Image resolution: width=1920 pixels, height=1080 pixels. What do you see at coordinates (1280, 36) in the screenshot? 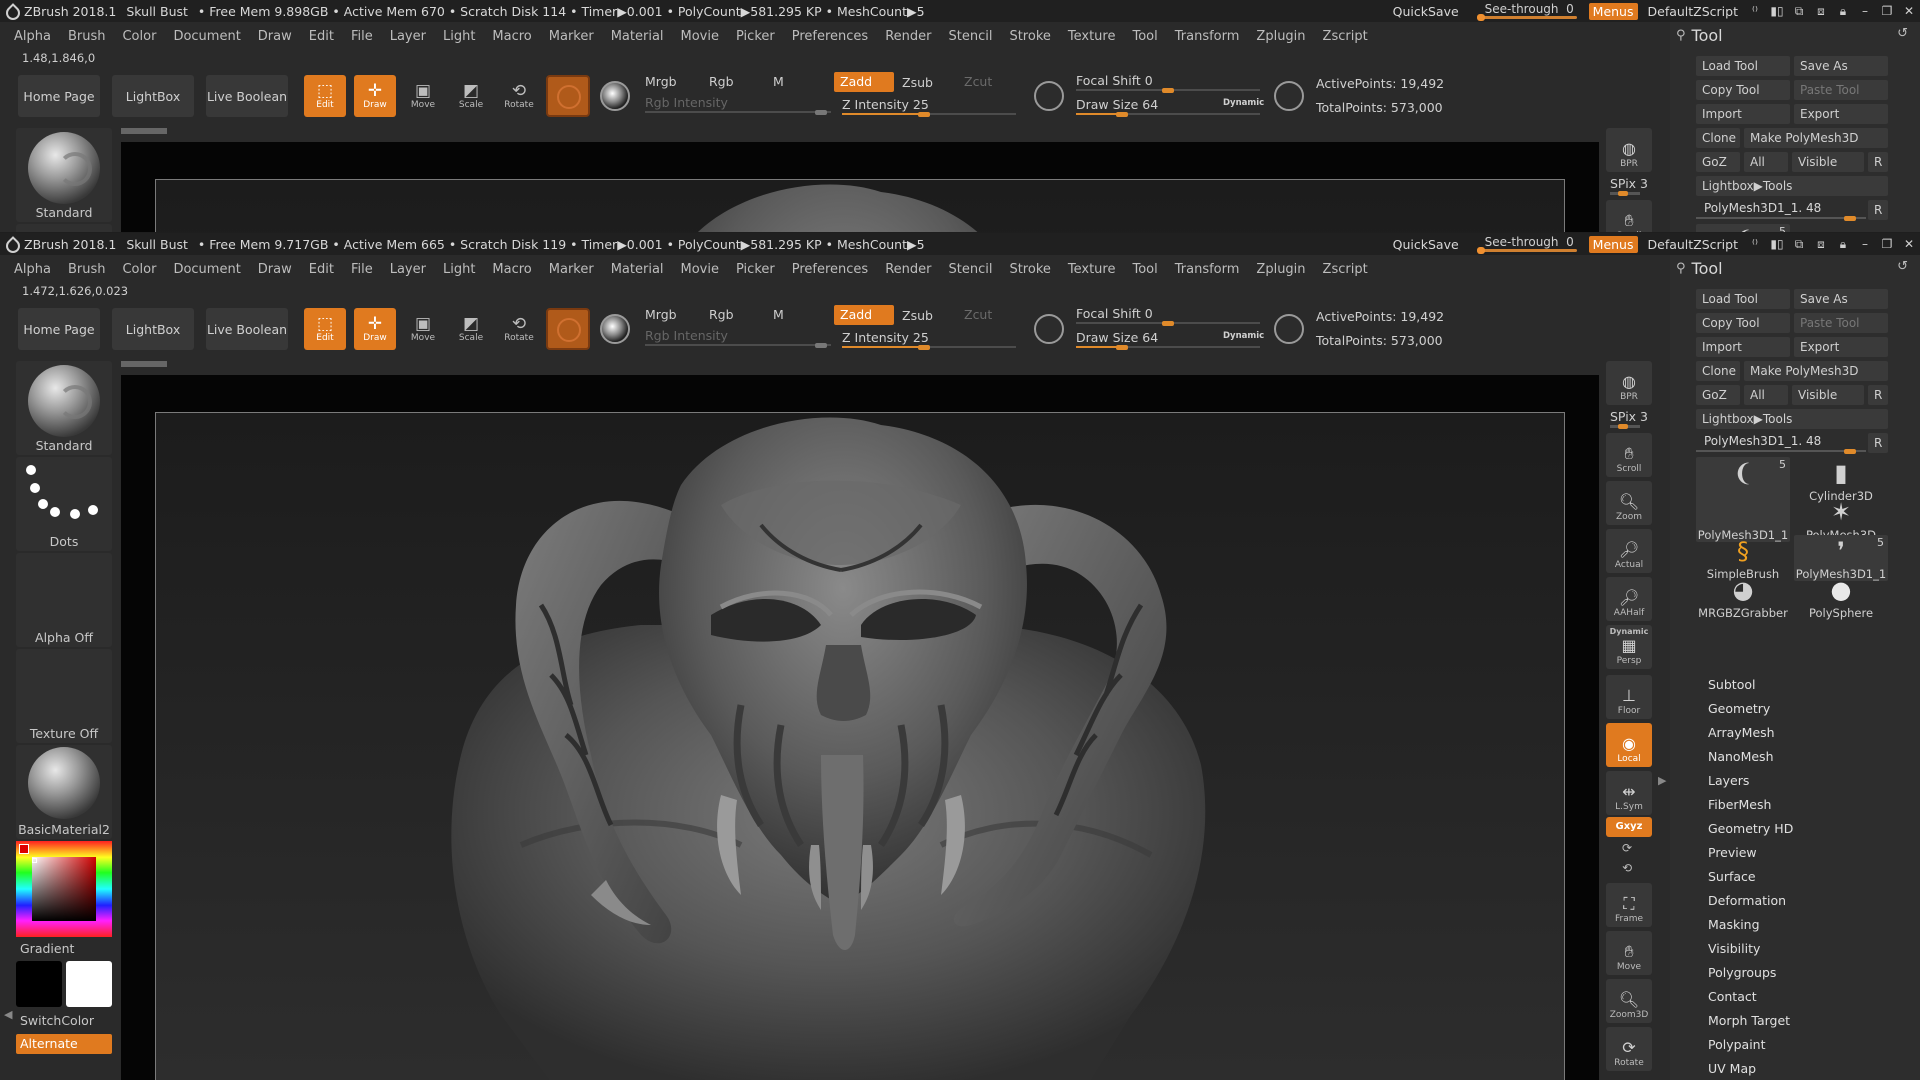
I see `menu-zplugin: Zplugin` at bounding box center [1280, 36].